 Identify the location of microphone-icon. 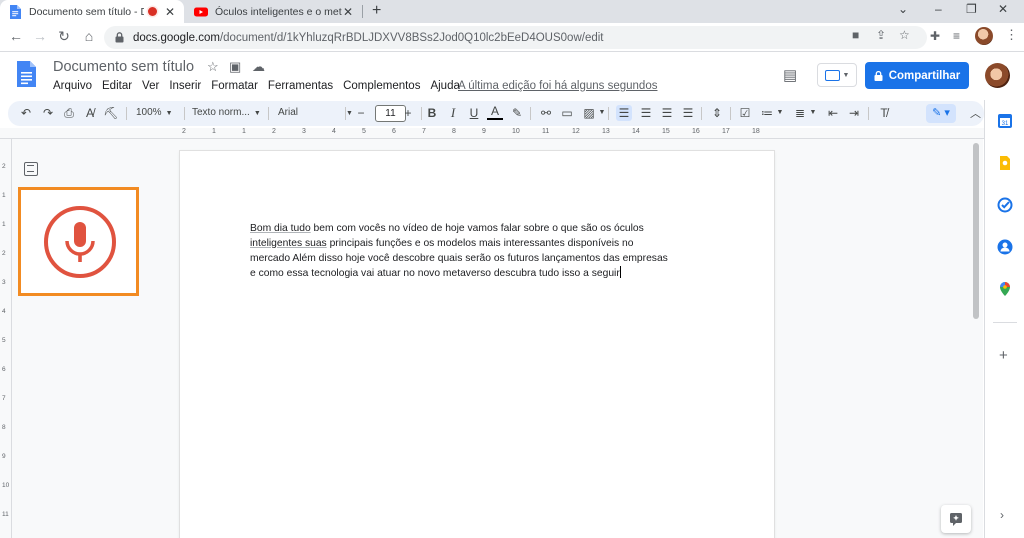
(80, 242).